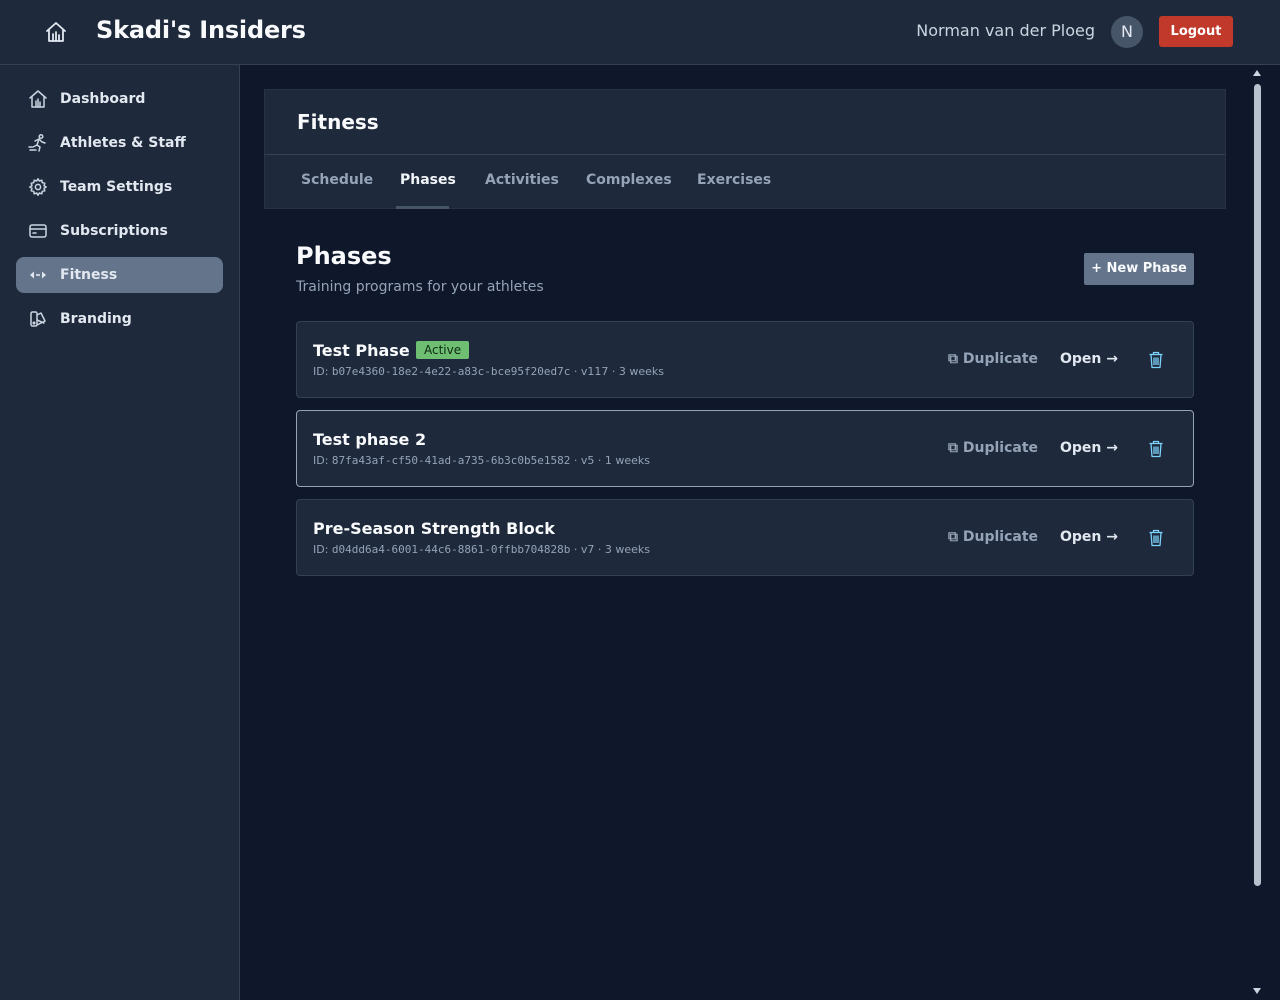 This screenshot has width=1280, height=1000. What do you see at coordinates (38, 319) in the screenshot?
I see `palette-icon` at bounding box center [38, 319].